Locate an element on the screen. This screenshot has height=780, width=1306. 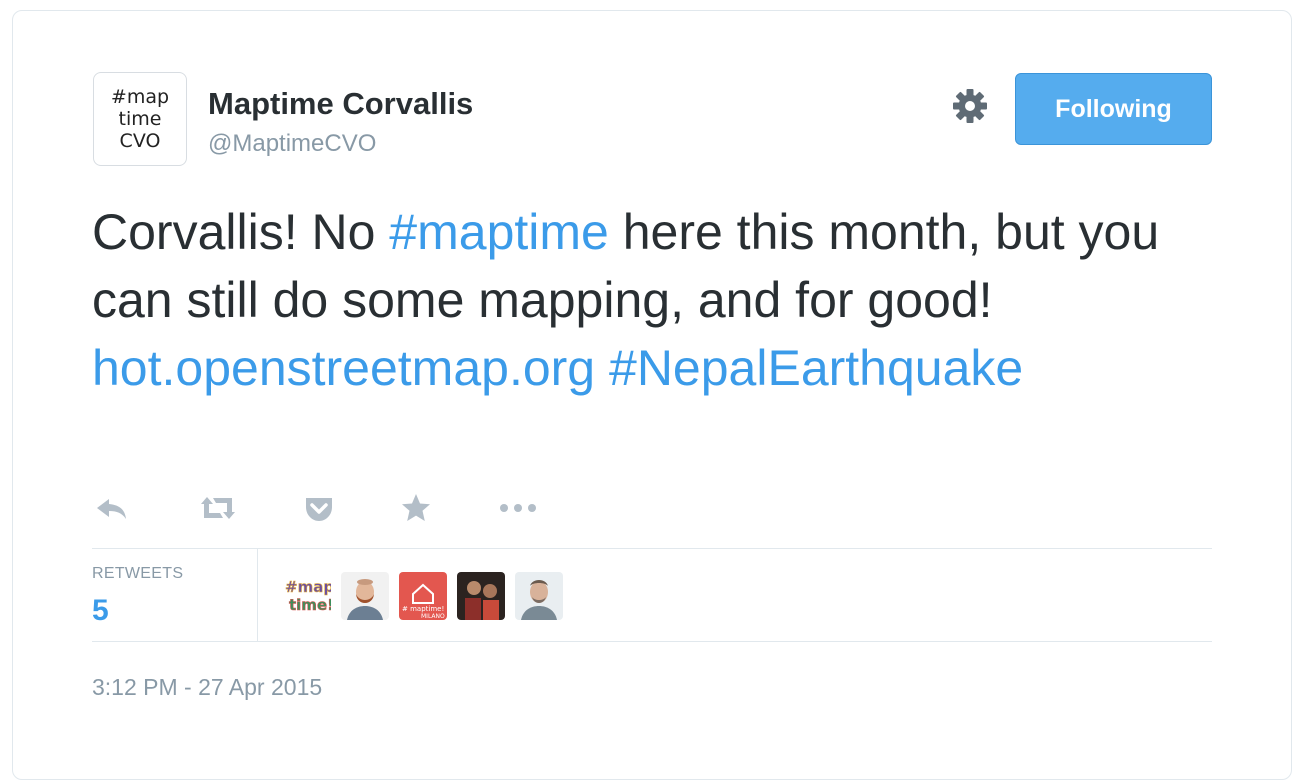
maptime-milano-avatar: # maptime! MILANO is located at coordinates (423, 596).